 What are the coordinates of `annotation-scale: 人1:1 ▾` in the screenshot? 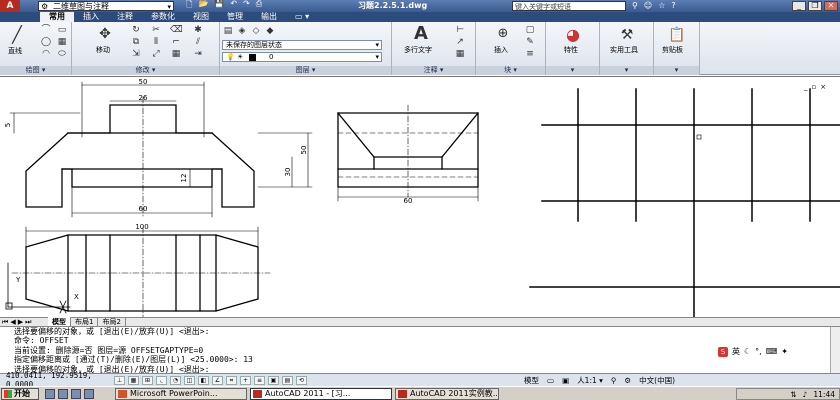 It's located at (590, 380).